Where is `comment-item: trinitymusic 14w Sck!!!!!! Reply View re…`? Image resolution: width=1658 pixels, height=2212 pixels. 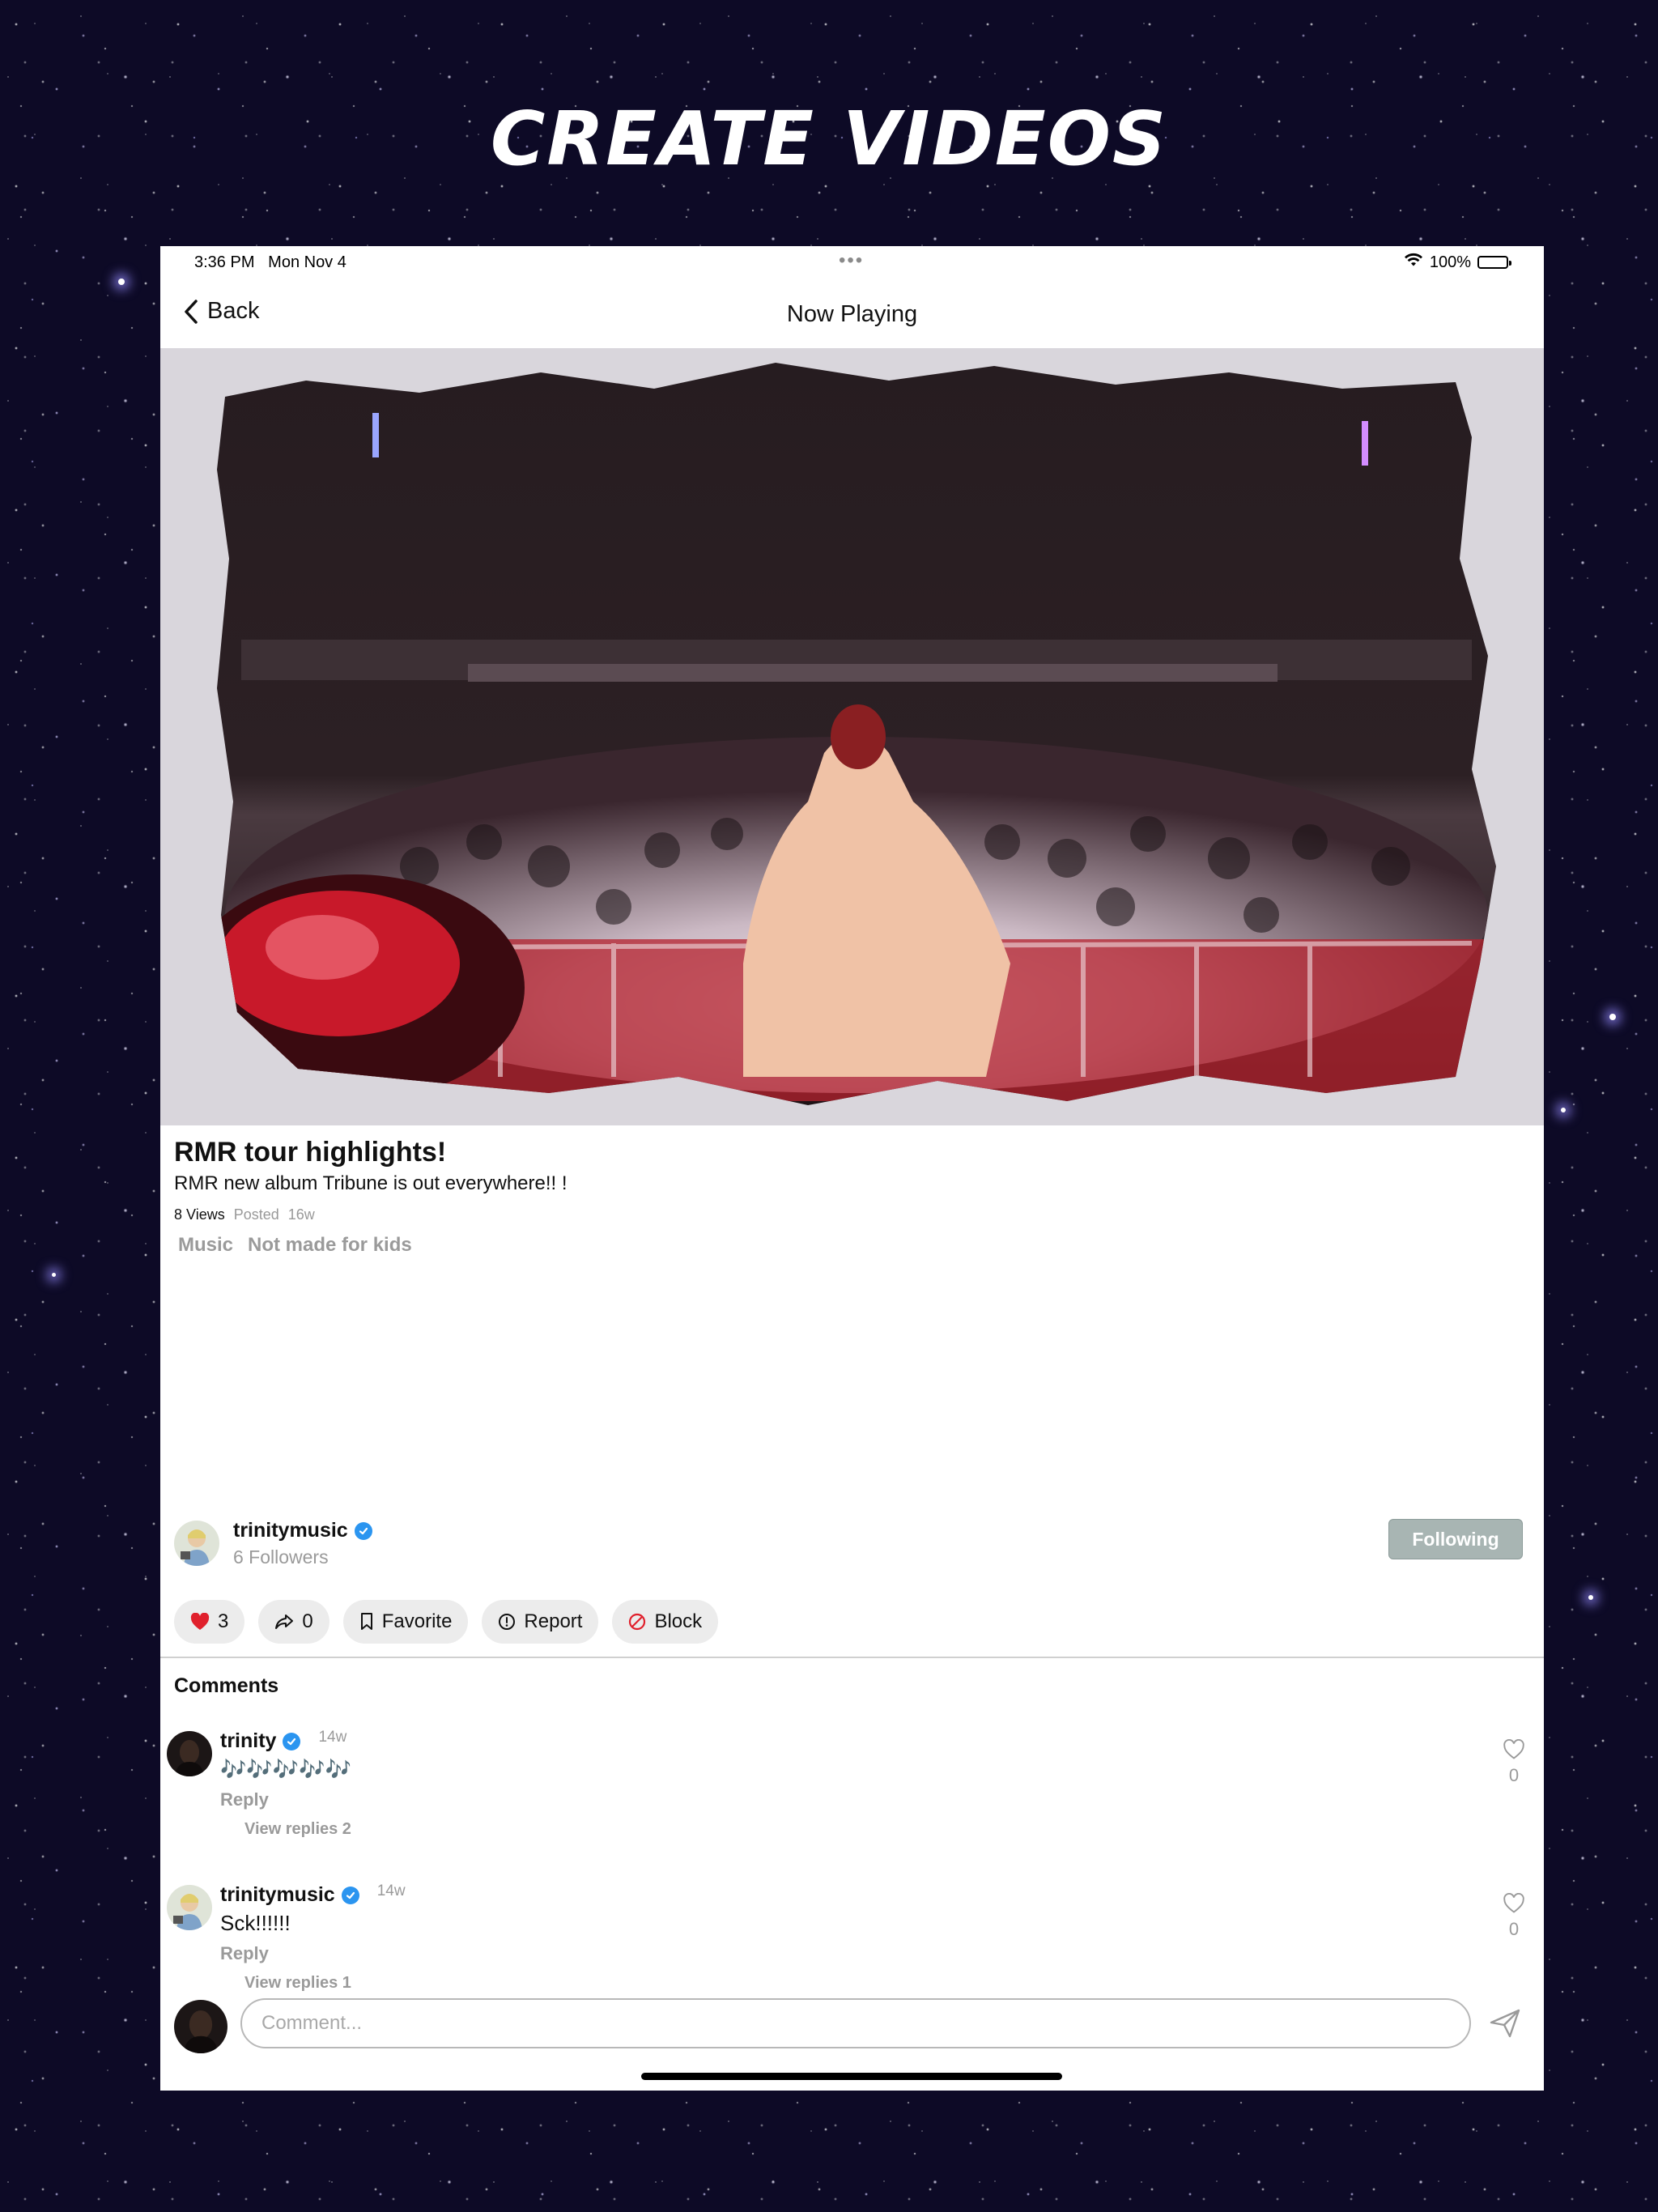 comment-item: trinitymusic 14w Sck!!!!!! Reply View re… is located at coordinates (851, 1939).